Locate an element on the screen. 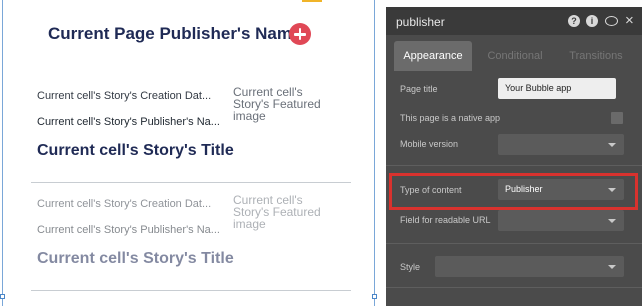  mobile-version-label: Mobile version is located at coordinates (429, 144).